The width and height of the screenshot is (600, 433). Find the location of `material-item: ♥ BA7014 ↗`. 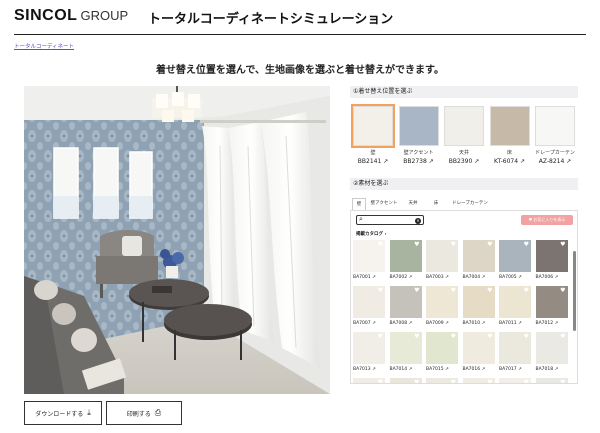

material-item: ♥ BA7014 ↗ is located at coordinates (405, 352).